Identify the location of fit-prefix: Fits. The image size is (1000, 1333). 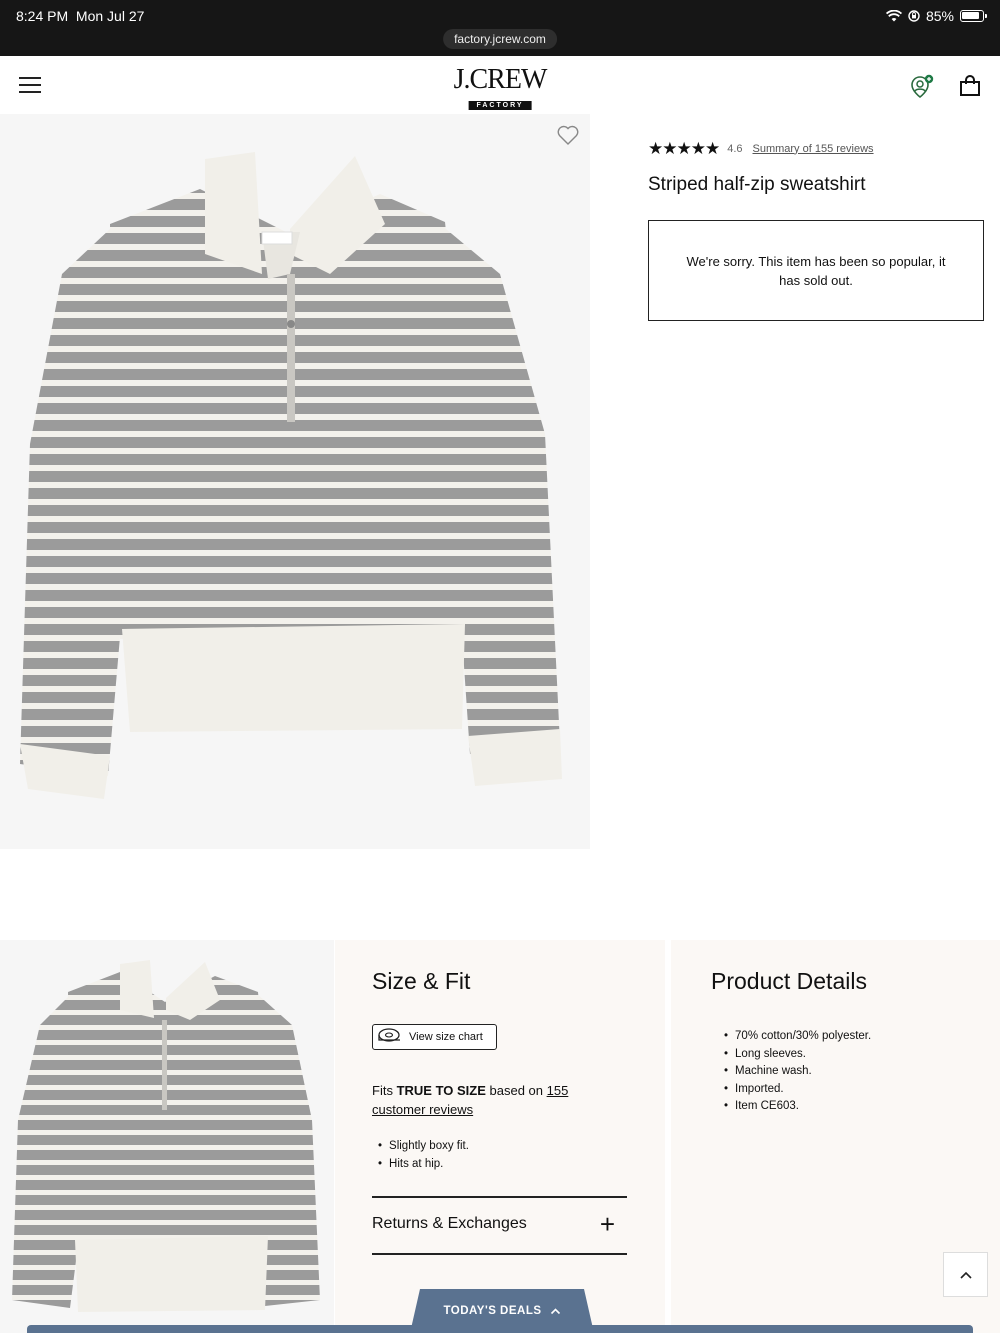
(384, 1090).